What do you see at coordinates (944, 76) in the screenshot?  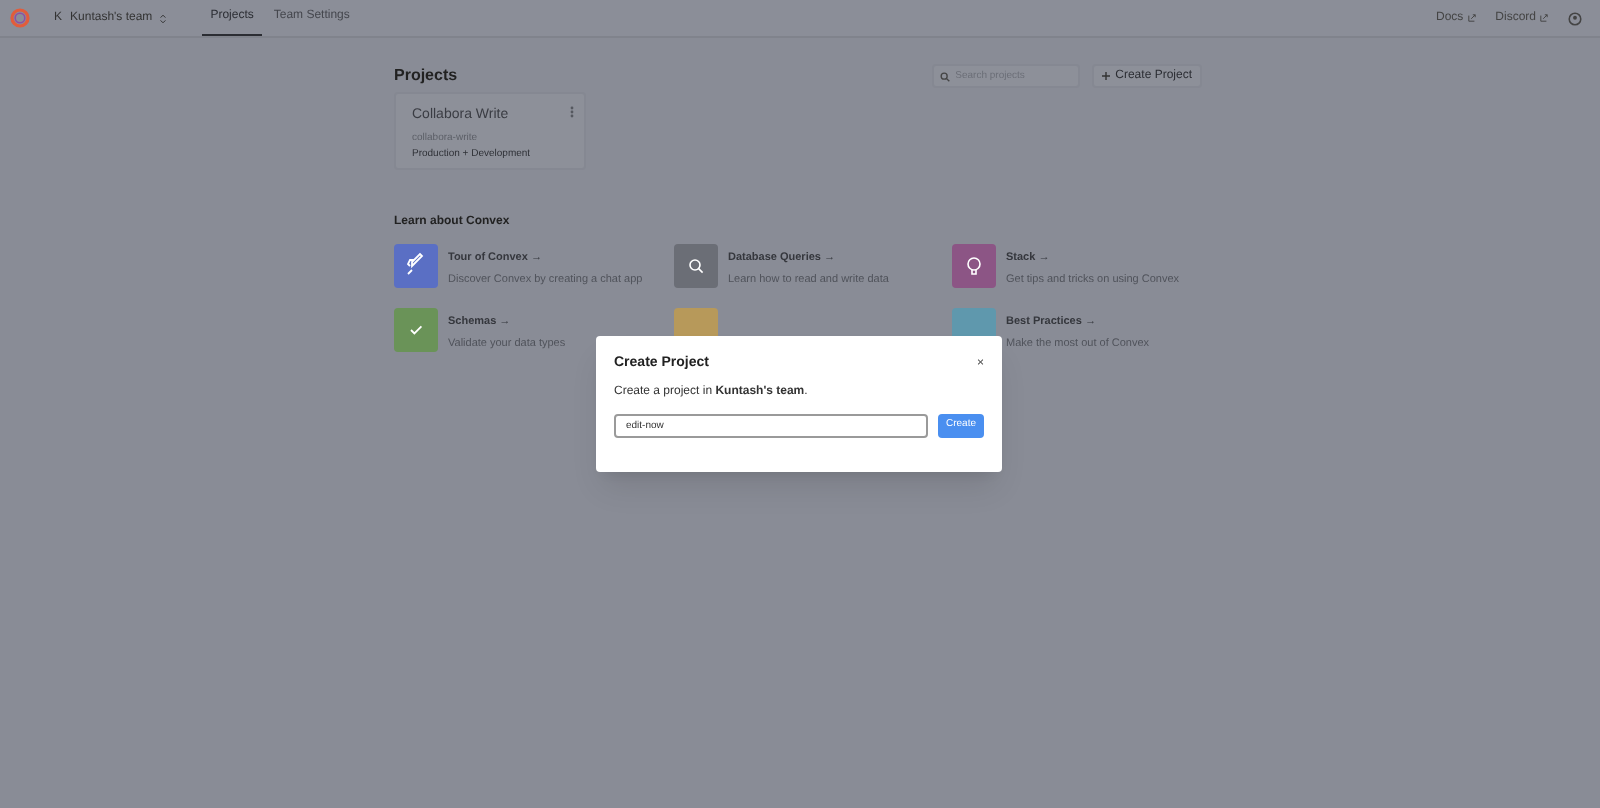 I see `search-icon` at bounding box center [944, 76].